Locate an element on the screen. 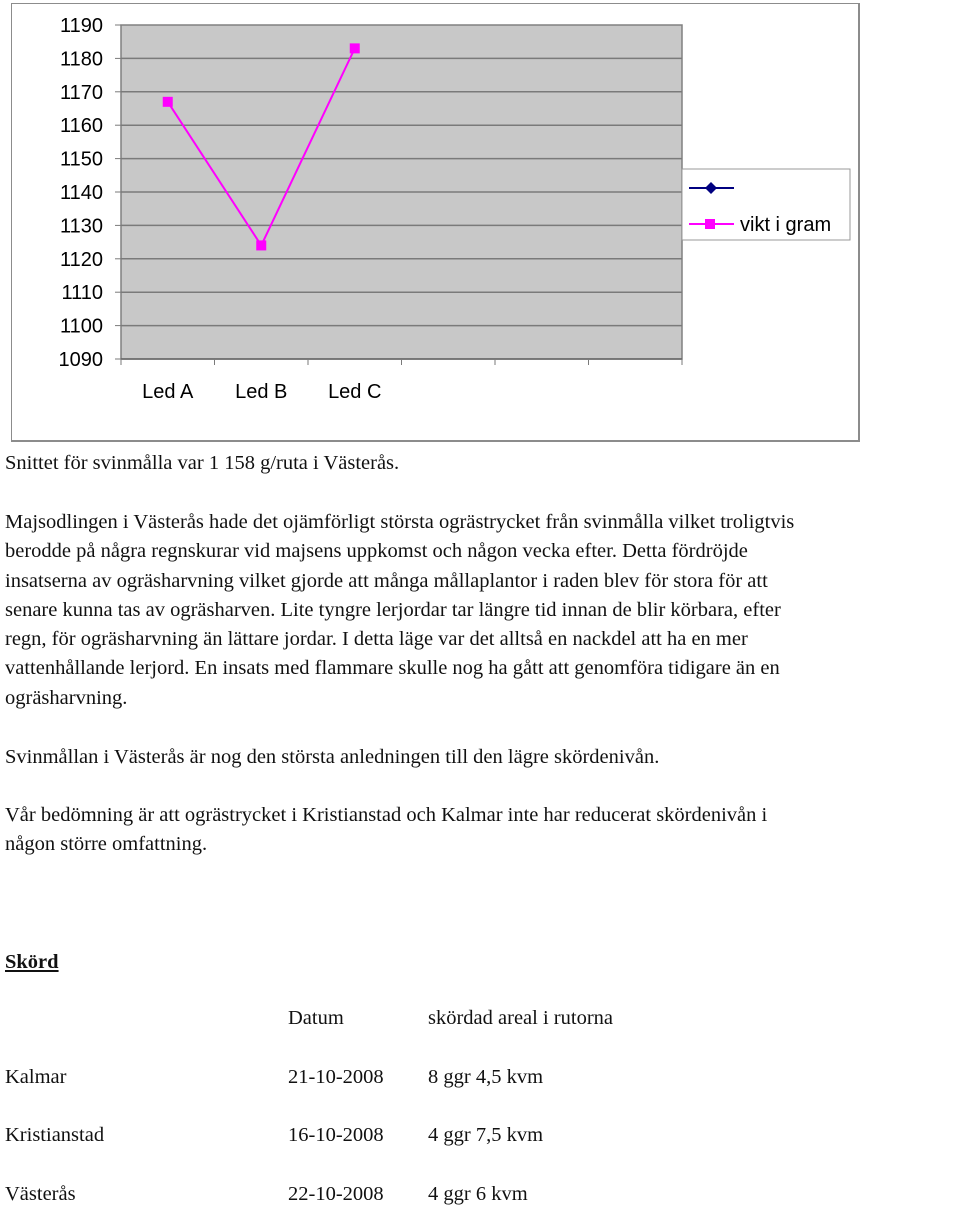 Image resolution: width=960 pixels, height=1215 pixels. cell-date: 21-10-2008 is located at coordinates (336, 1077).